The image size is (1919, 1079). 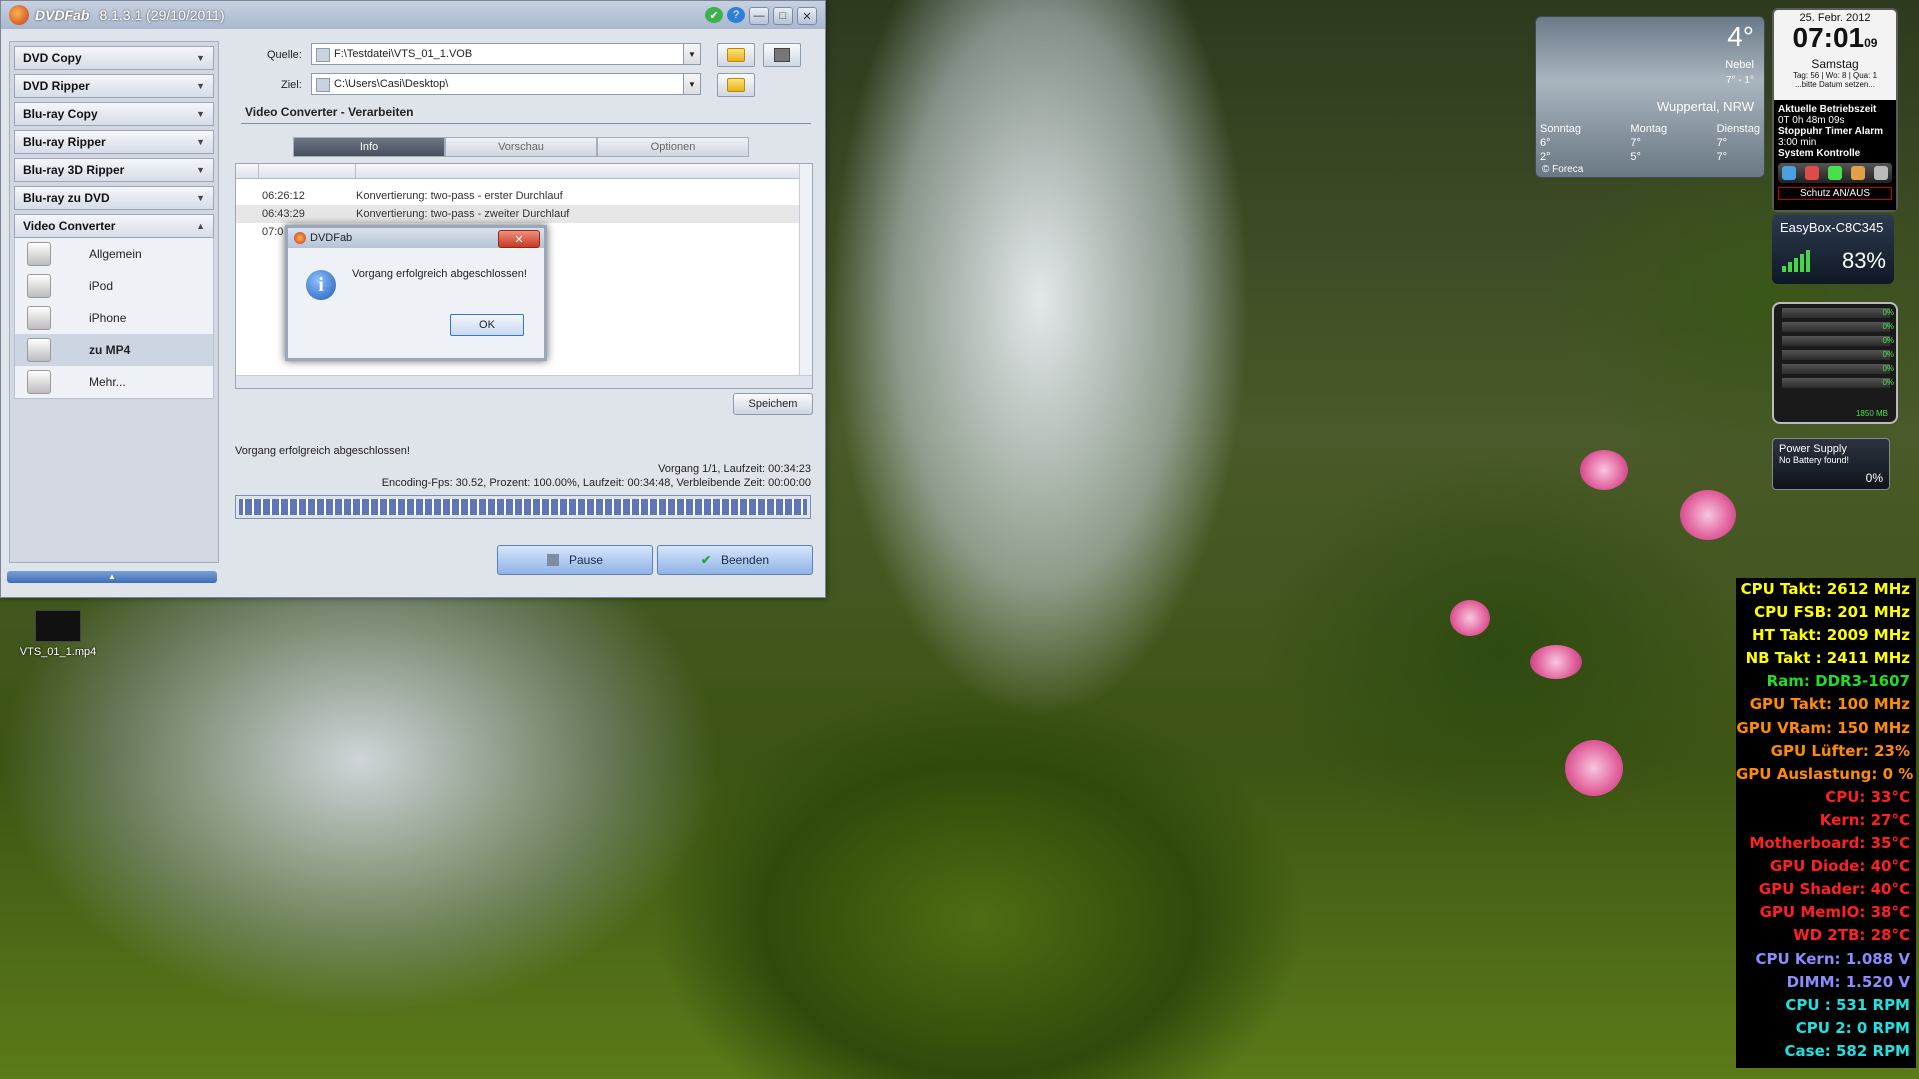 I want to click on sidebar-item-bluray-3d-ripper: Blu-ray 3D Ripper ▼, so click(x=114, y=170).